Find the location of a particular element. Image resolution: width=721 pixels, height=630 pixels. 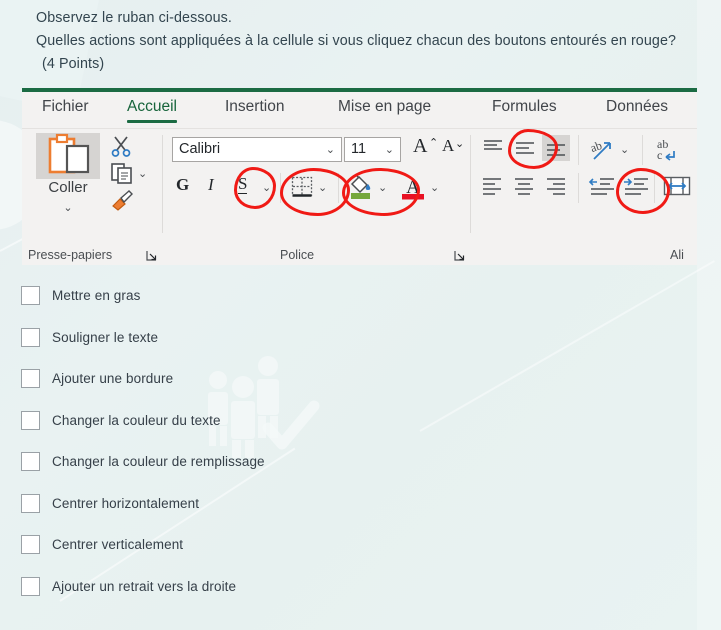

font-dialog-launcher-icon is located at coordinates (459, 255).